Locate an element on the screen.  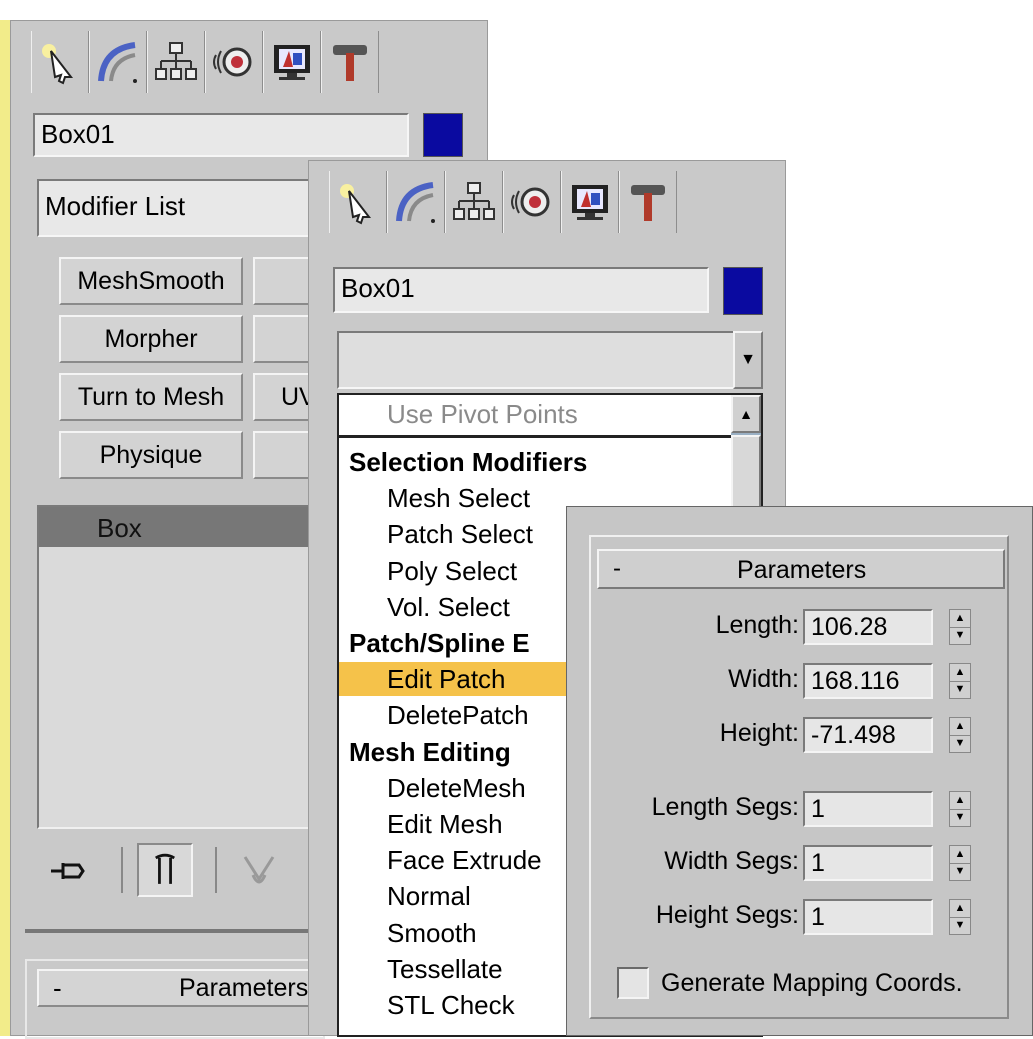
front-motion-tab is located at coordinates (532, 202).